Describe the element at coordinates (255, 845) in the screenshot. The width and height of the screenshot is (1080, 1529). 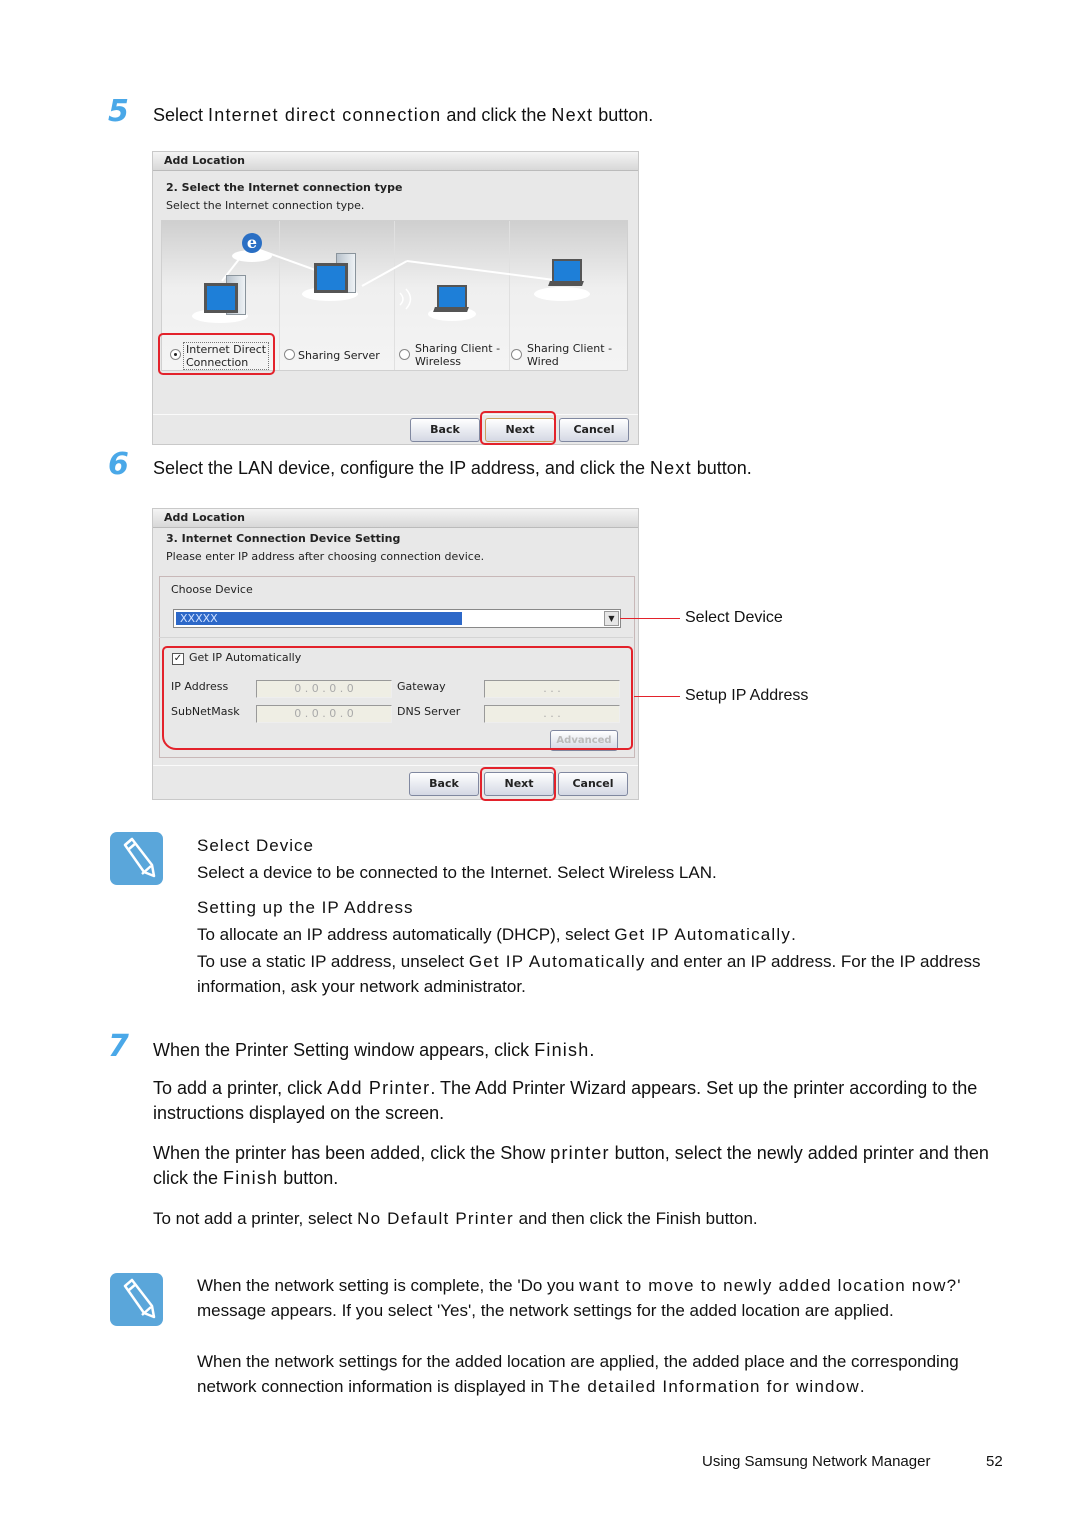
I see `note-title-select-device: Select Device` at that location.